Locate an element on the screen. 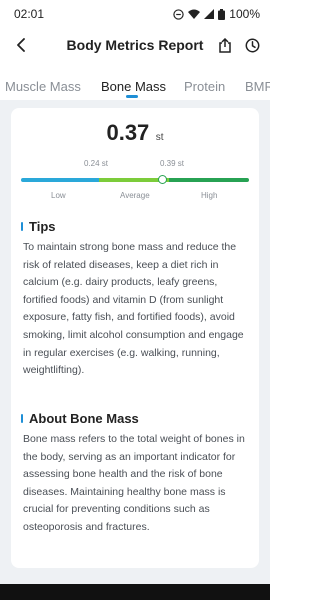 This screenshot has width=320, height=600. about-heading-text: About Bone Mass is located at coordinates (84, 418).